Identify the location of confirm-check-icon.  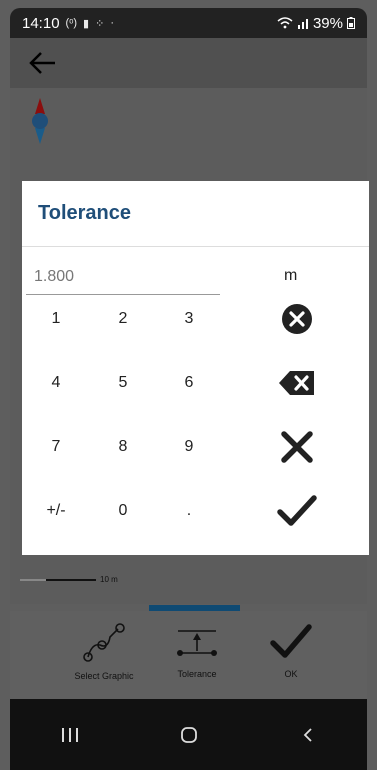
(297, 510).